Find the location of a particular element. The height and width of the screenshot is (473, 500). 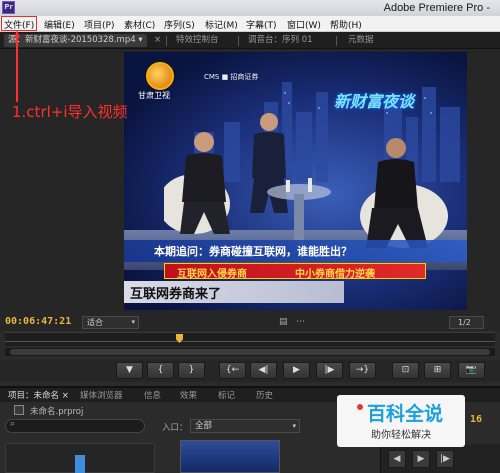

menu-sequence: 序列(S) is located at coordinates (179, 24).